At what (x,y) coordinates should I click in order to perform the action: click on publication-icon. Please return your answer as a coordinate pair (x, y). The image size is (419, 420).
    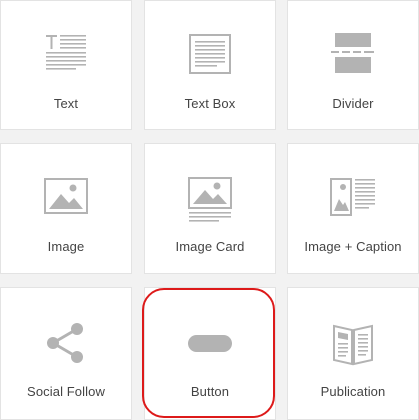
    Looking at the image, I should click on (353, 343).